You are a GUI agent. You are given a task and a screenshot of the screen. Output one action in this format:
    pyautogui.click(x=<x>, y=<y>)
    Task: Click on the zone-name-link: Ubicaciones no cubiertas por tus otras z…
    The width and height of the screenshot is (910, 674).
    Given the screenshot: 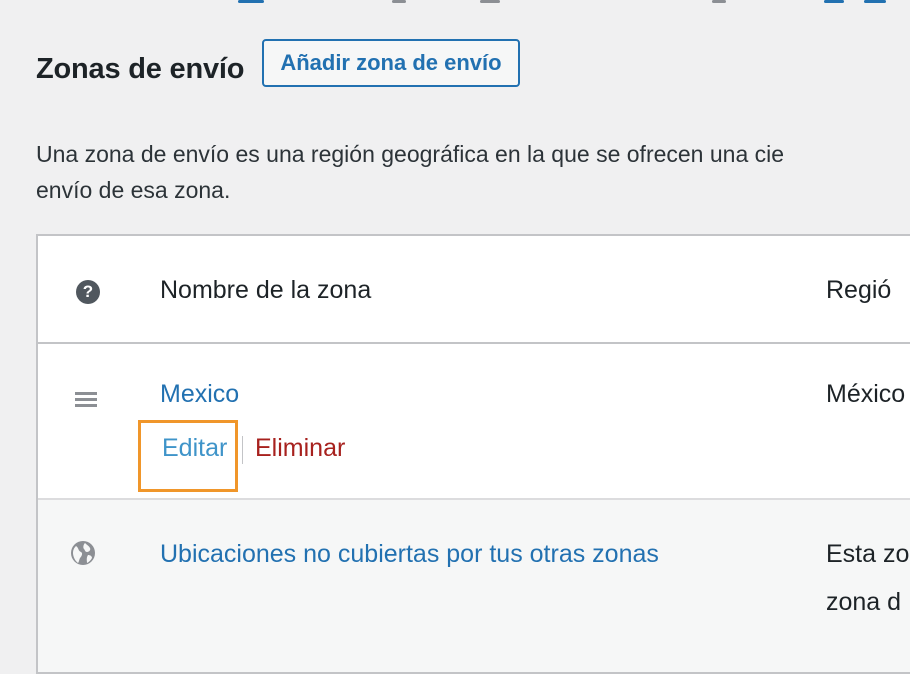 What is the action you would take?
    pyautogui.click(x=409, y=554)
    